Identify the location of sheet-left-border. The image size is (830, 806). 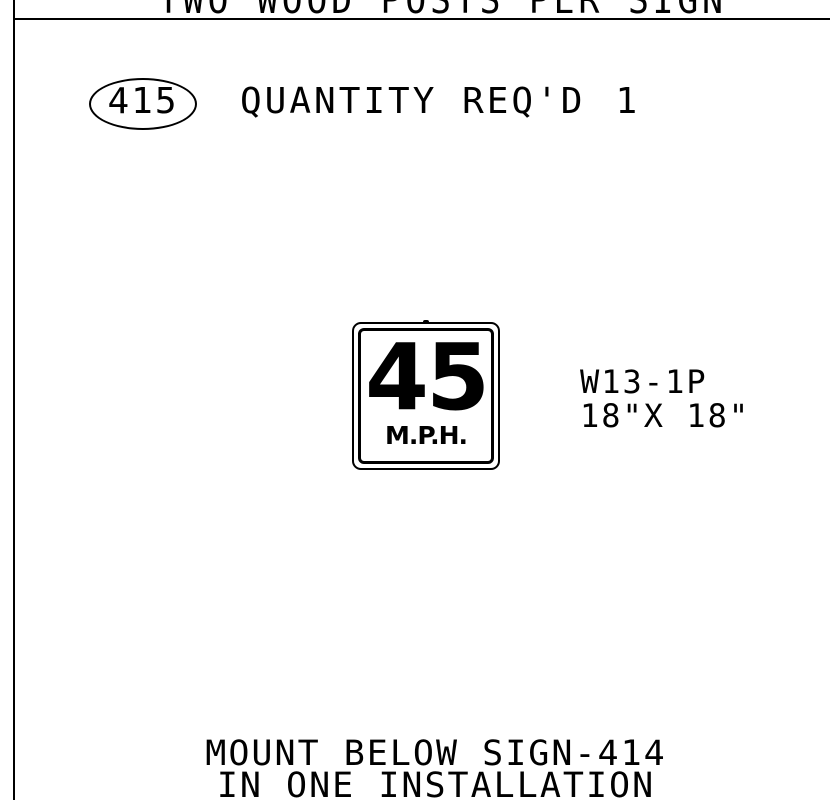
(14, 400).